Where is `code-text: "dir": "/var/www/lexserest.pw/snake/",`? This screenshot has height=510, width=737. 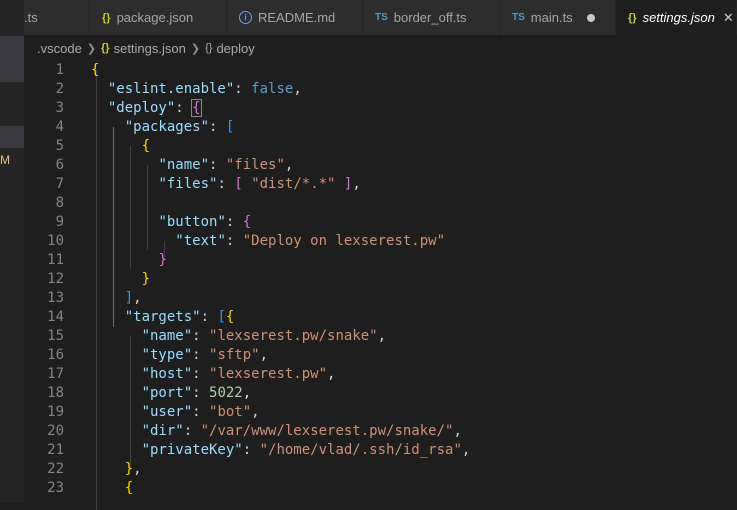 code-text: "dir": "/var/www/lexserest.pw/snake/", is located at coordinates (276, 431).